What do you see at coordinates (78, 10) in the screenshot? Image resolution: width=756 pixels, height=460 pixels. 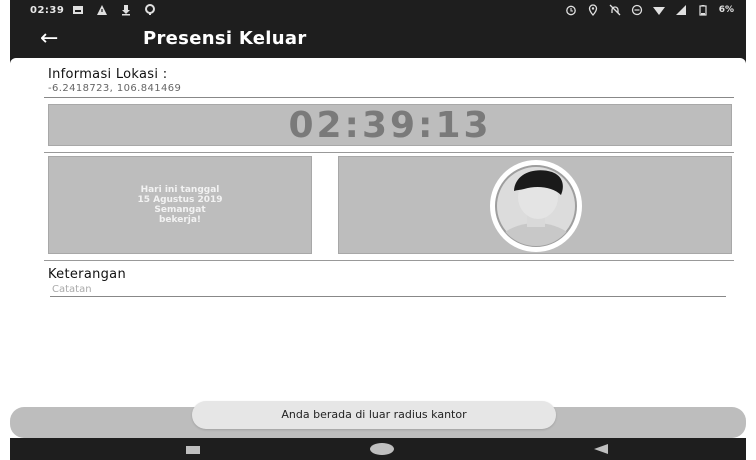 I see `image-icon` at bounding box center [78, 10].